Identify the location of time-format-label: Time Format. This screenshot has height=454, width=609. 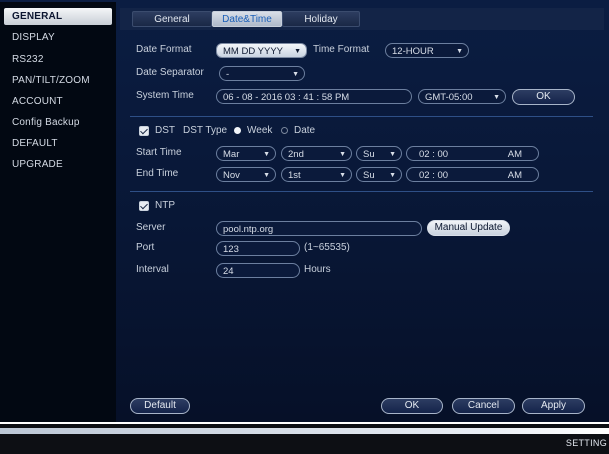
(341, 49).